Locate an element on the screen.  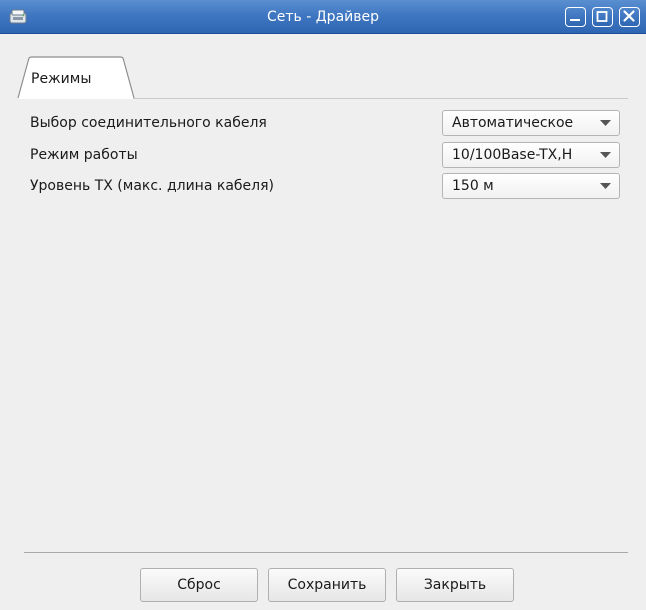
save-button: Сохранить is located at coordinates (327, 585).